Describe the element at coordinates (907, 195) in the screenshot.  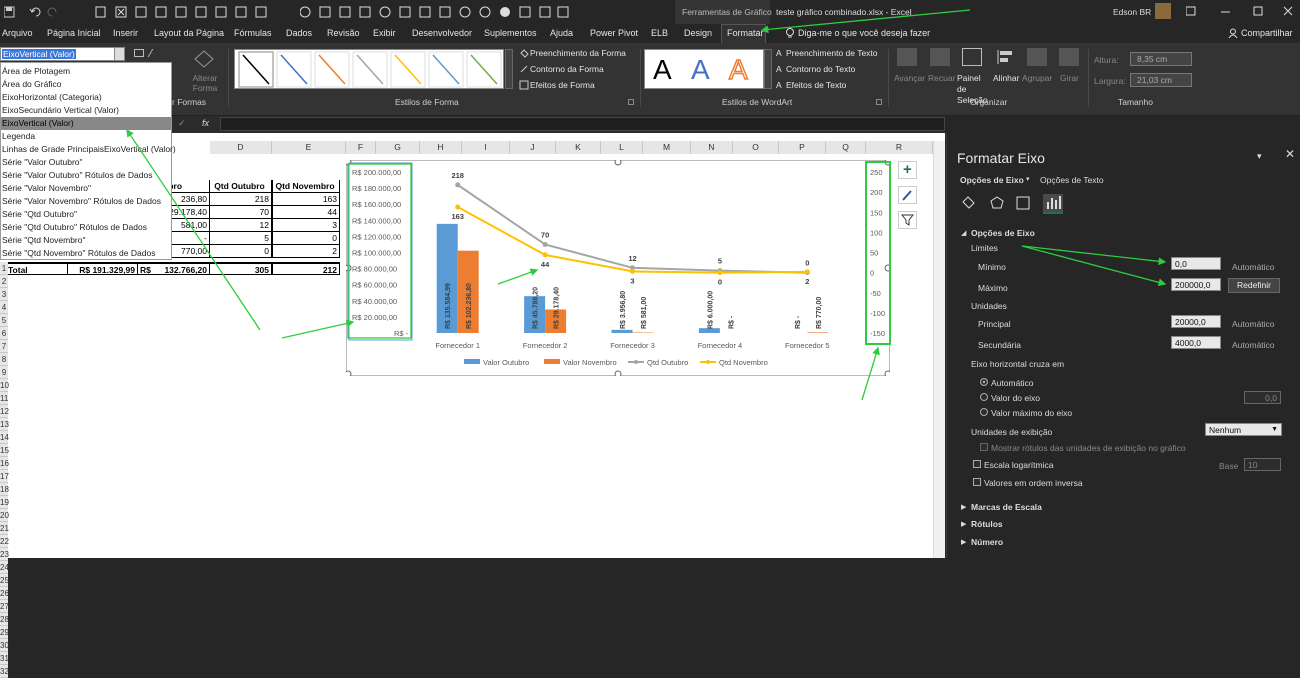
I see `chart-styles-button` at that location.